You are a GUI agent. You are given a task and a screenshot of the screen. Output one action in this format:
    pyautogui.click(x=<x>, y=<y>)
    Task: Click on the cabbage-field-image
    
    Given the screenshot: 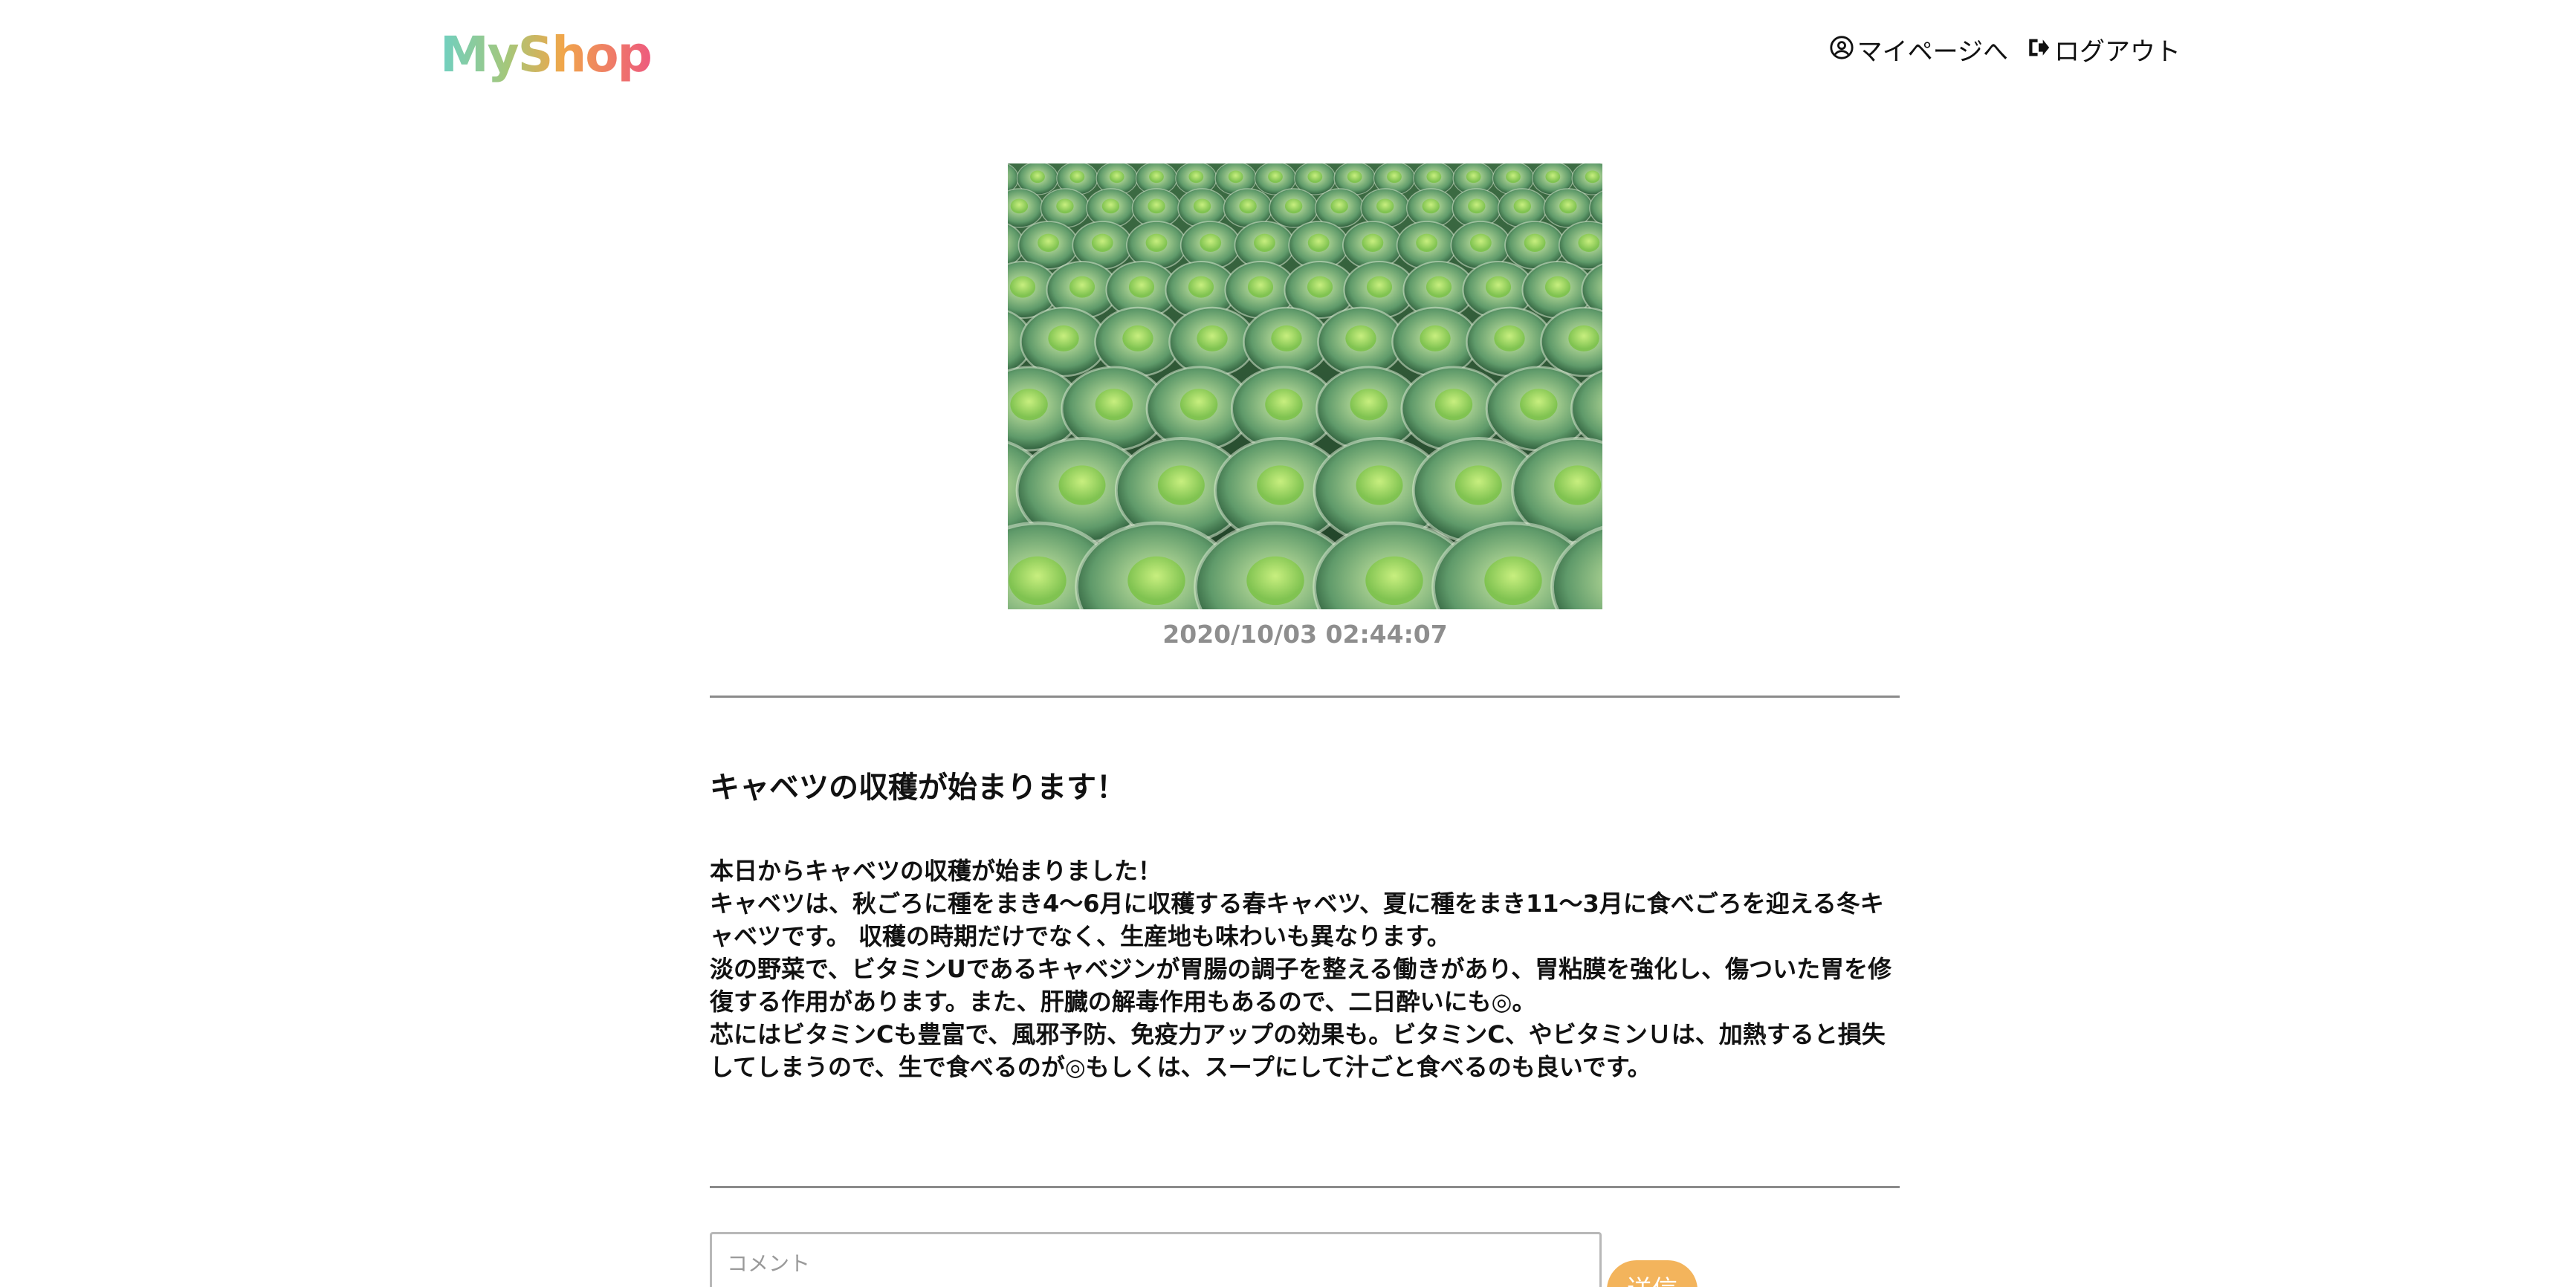 What is the action you would take?
    pyautogui.click(x=1305, y=386)
    